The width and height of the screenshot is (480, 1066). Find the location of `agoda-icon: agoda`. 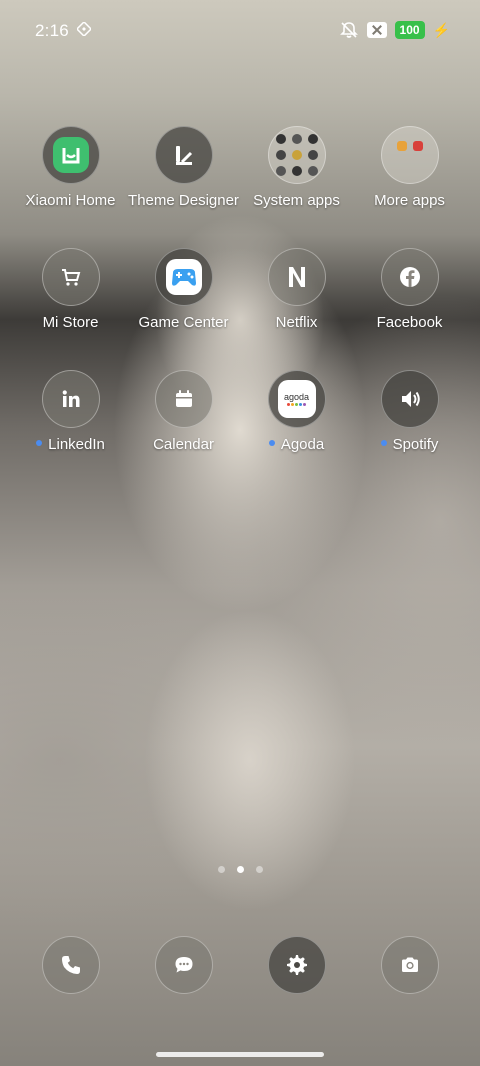

agoda-icon: agoda is located at coordinates (296, 399).